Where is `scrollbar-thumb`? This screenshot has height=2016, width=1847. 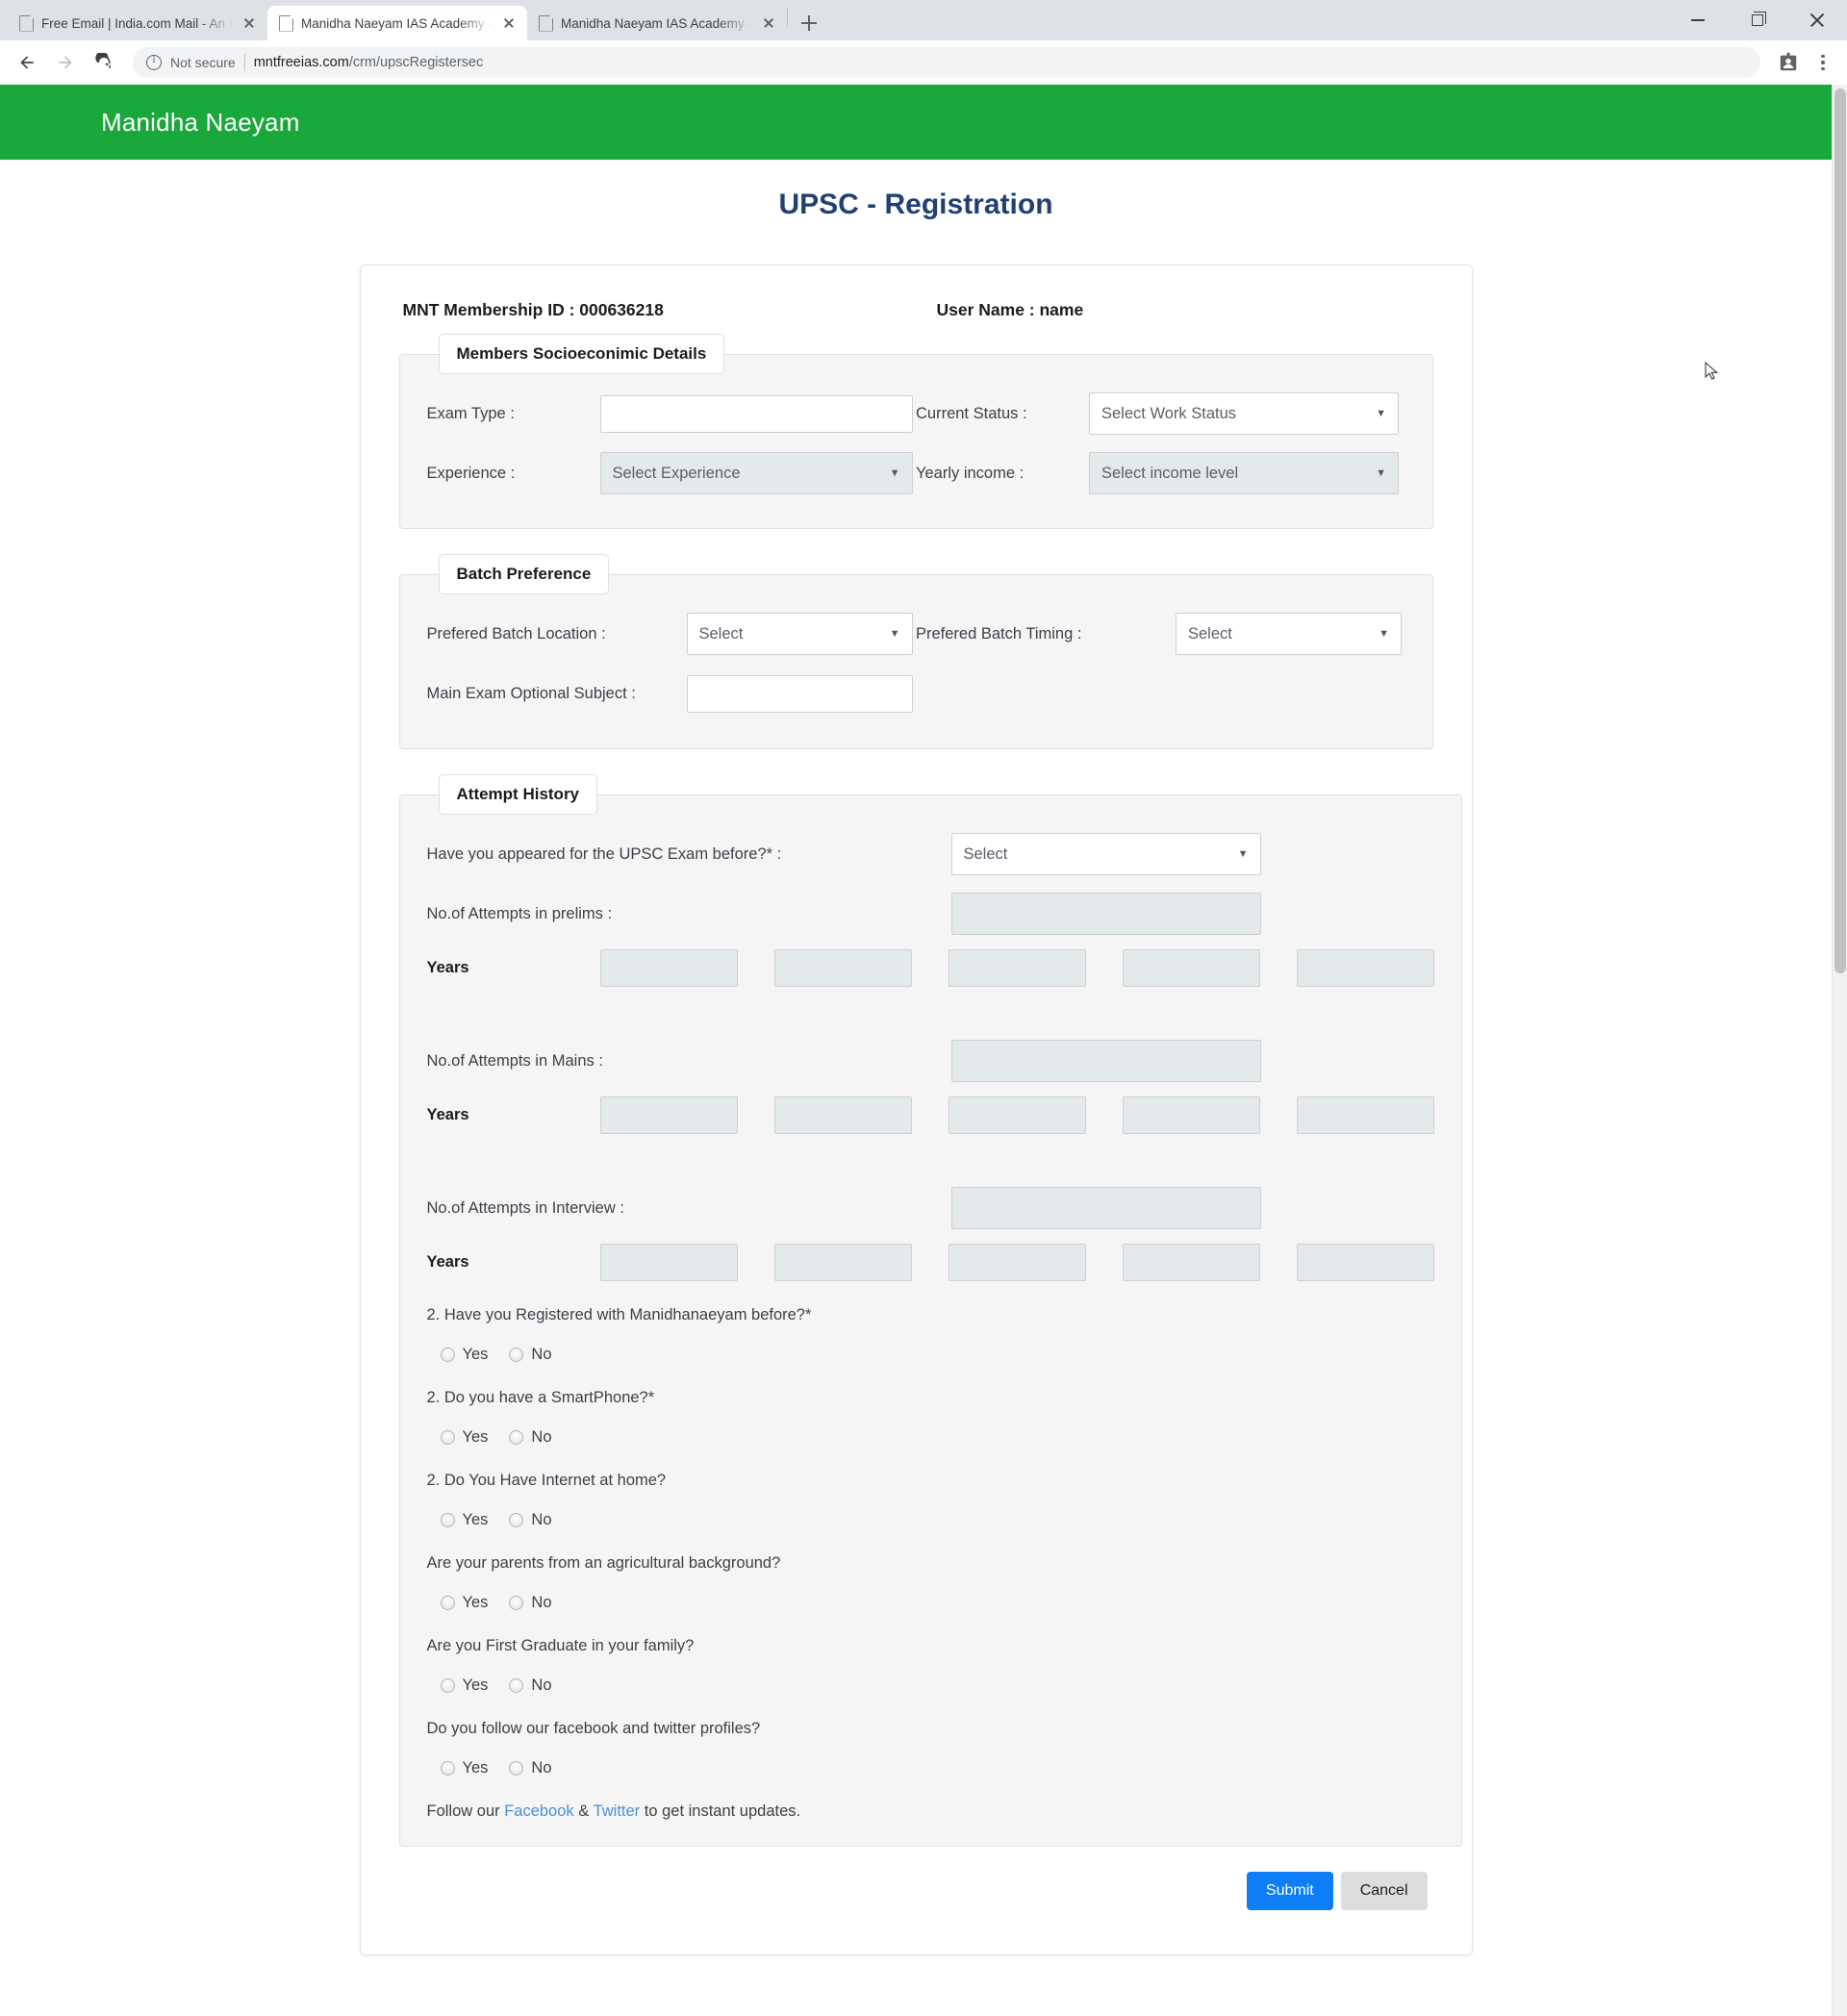
scrollbar-thumb is located at coordinates (1840, 531).